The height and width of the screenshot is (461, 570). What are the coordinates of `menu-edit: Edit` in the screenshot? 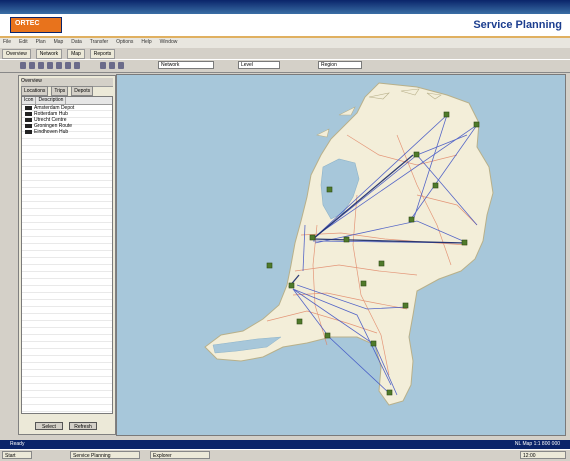 It's located at (23, 42).